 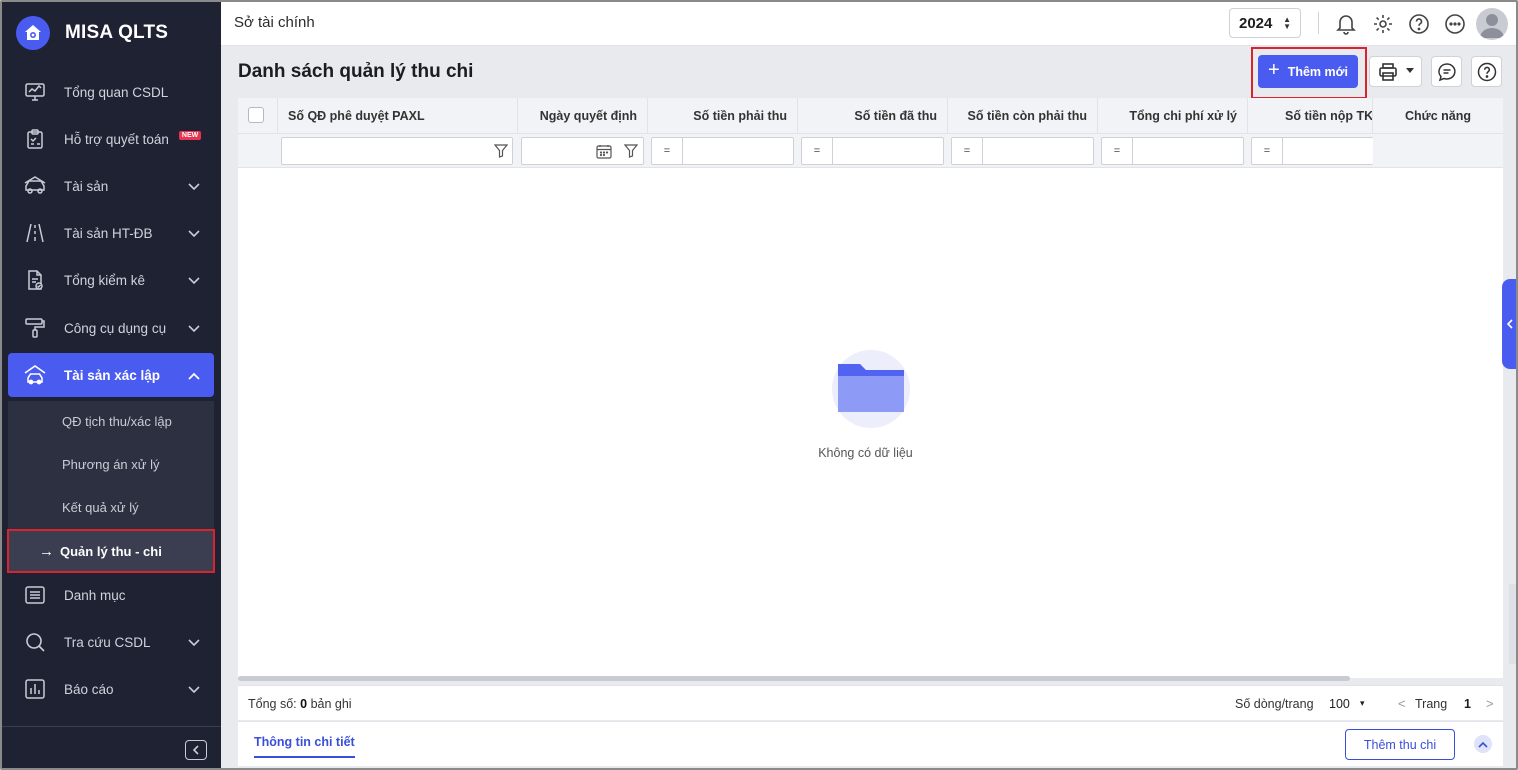 What do you see at coordinates (1362, 703) in the screenshot?
I see `chevron-down-icon: ▾` at bounding box center [1362, 703].